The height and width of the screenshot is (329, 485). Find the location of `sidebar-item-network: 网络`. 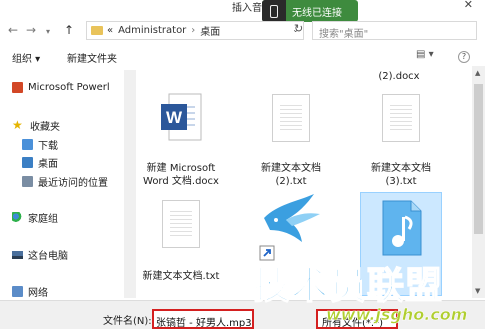

sidebar-item-network: 网络 is located at coordinates (30, 291).